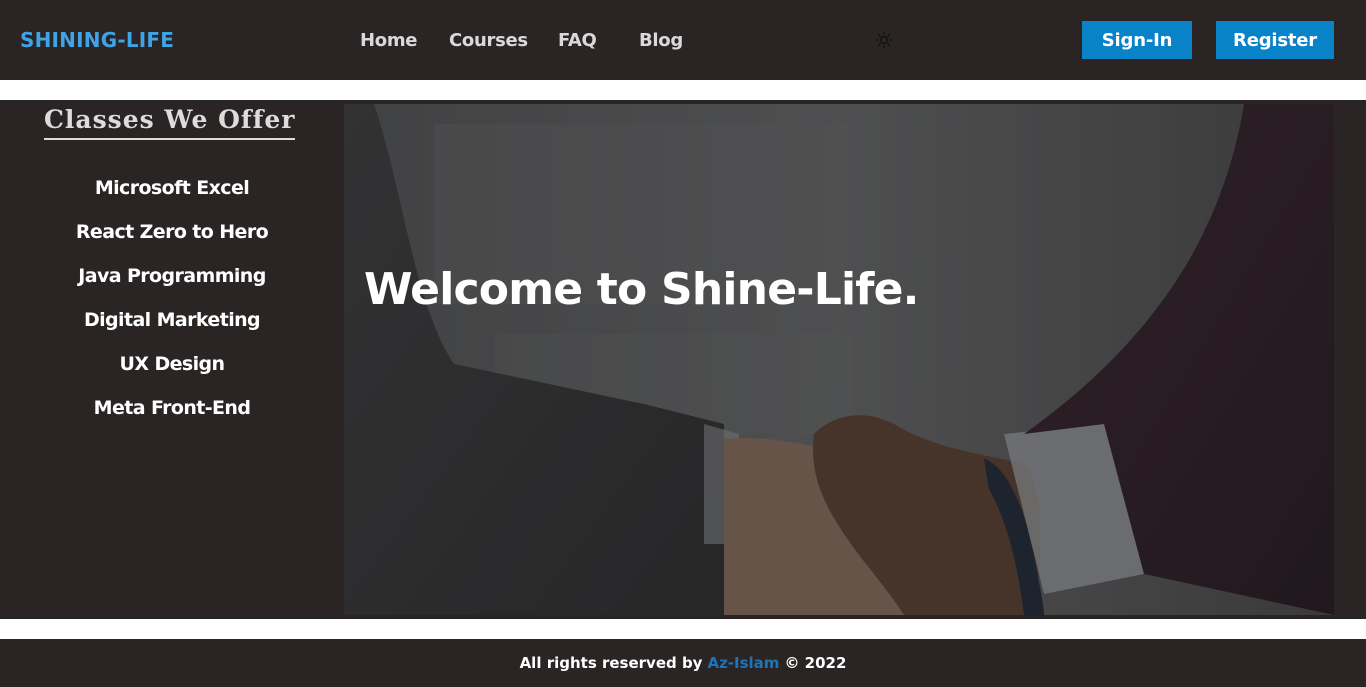 This screenshot has height=687, width=1366. Describe the element at coordinates (170, 122) in the screenshot. I see `sidebar-title: Classes We Offer` at that location.